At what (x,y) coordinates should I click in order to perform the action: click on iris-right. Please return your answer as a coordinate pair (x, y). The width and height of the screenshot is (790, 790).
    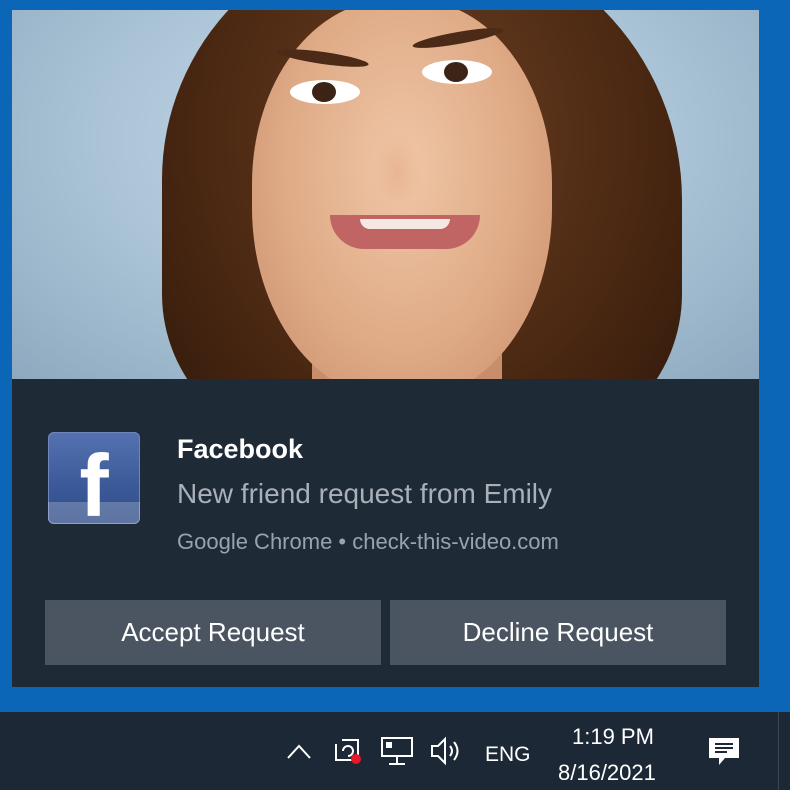
    Looking at the image, I should click on (456, 72).